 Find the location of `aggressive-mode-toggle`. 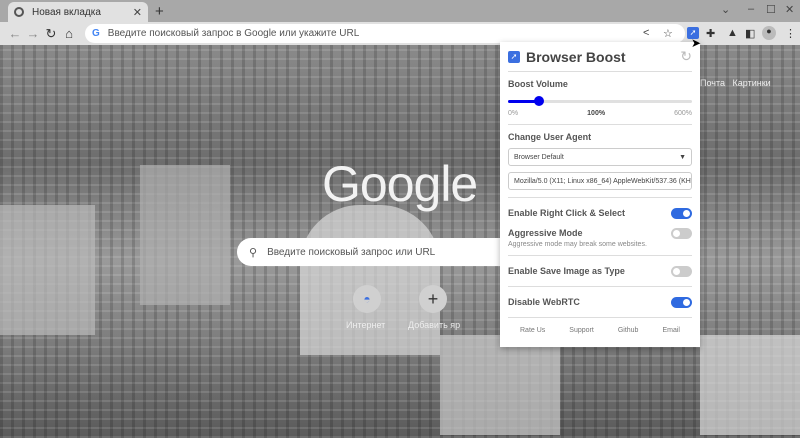

aggressive-mode-toggle is located at coordinates (681, 233).